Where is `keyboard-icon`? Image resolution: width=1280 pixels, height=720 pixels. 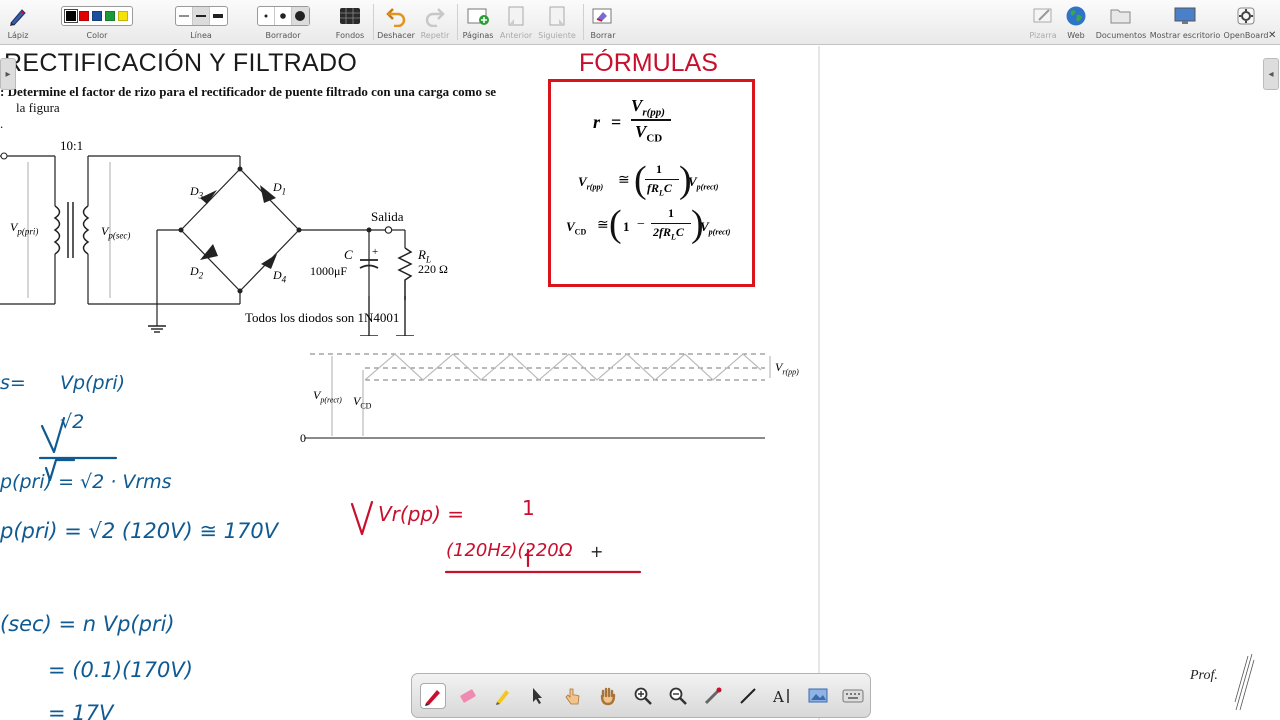
keyboard-icon is located at coordinates (853, 695).